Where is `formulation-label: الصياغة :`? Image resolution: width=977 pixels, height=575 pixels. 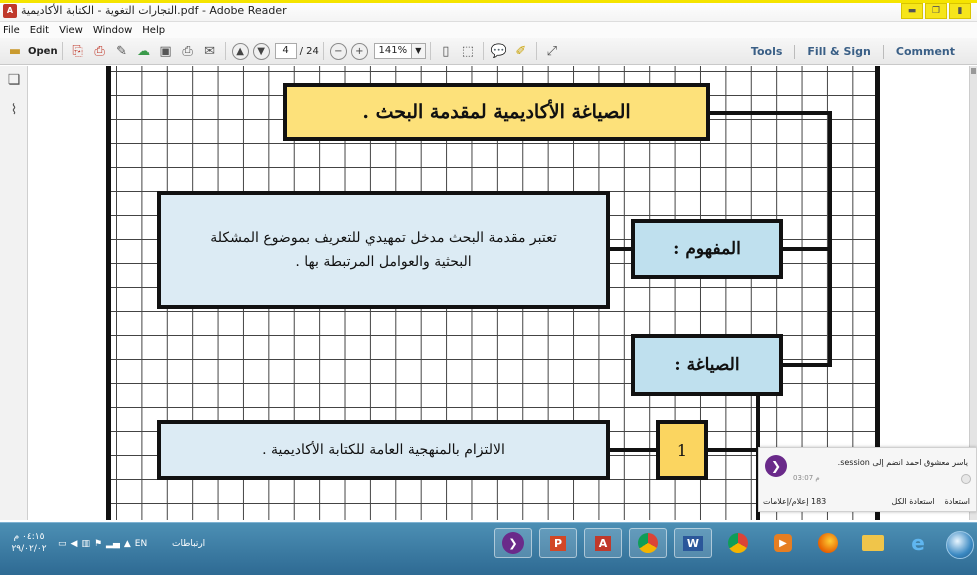
formulation-label: الصياغة : is located at coordinates (707, 365).